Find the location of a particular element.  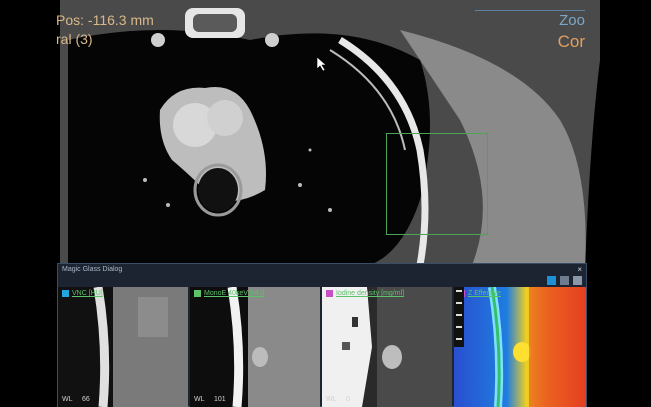

wl-value: 66 is located at coordinates (86, 399).